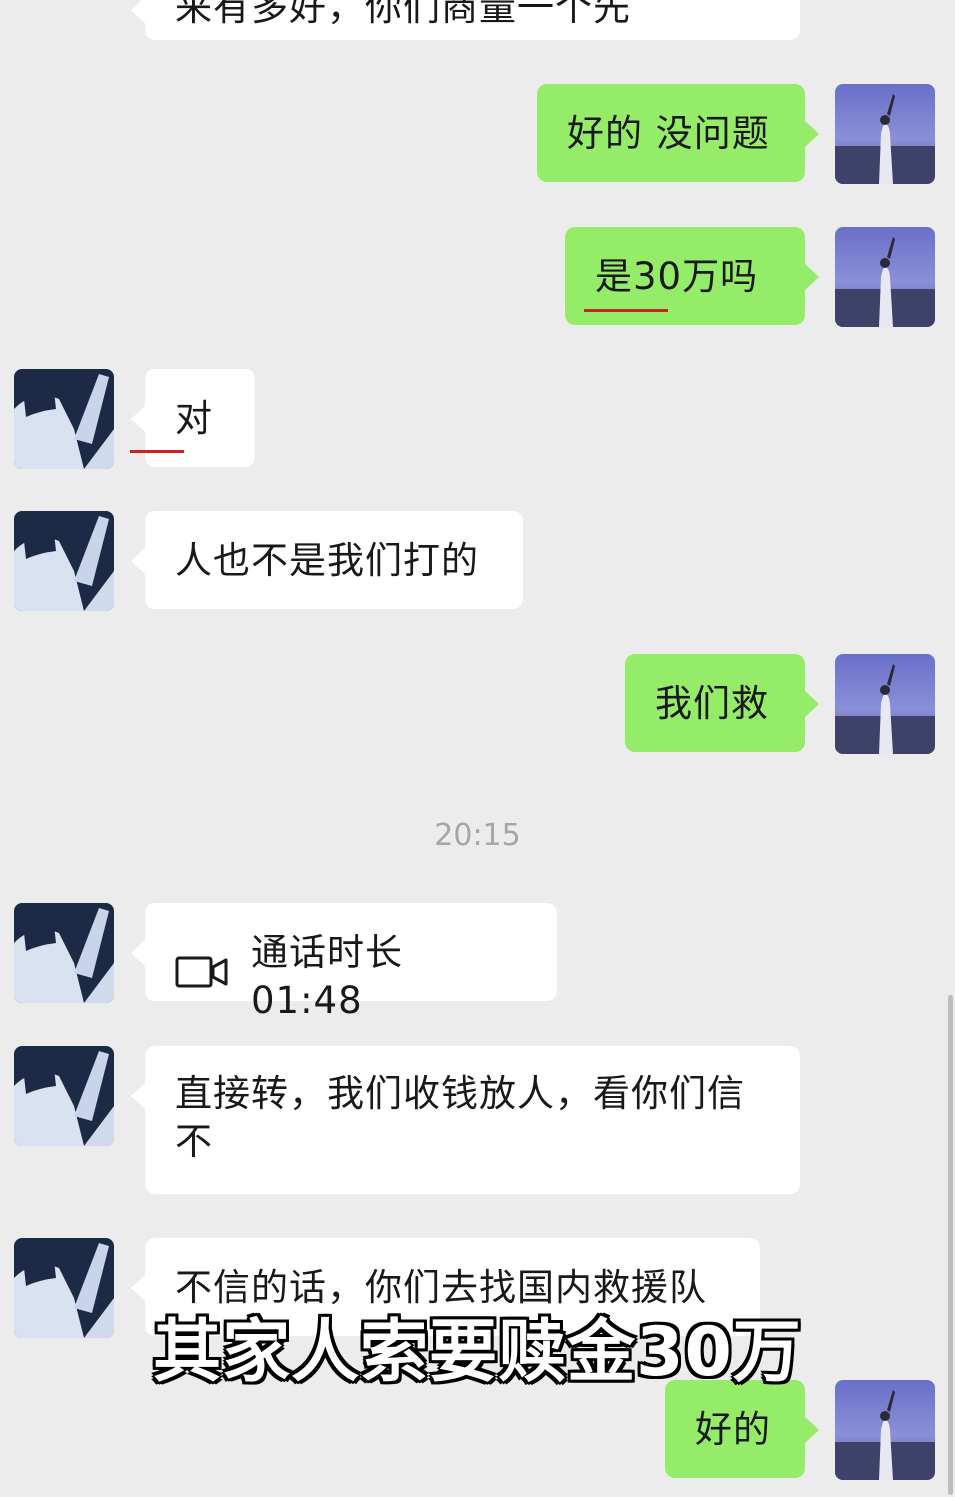 Image resolution: width=955 pixels, height=1497 pixels. What do you see at coordinates (477, 1352) in the screenshot?
I see `video-subtitle: 其家人索要赎金30万` at bounding box center [477, 1352].